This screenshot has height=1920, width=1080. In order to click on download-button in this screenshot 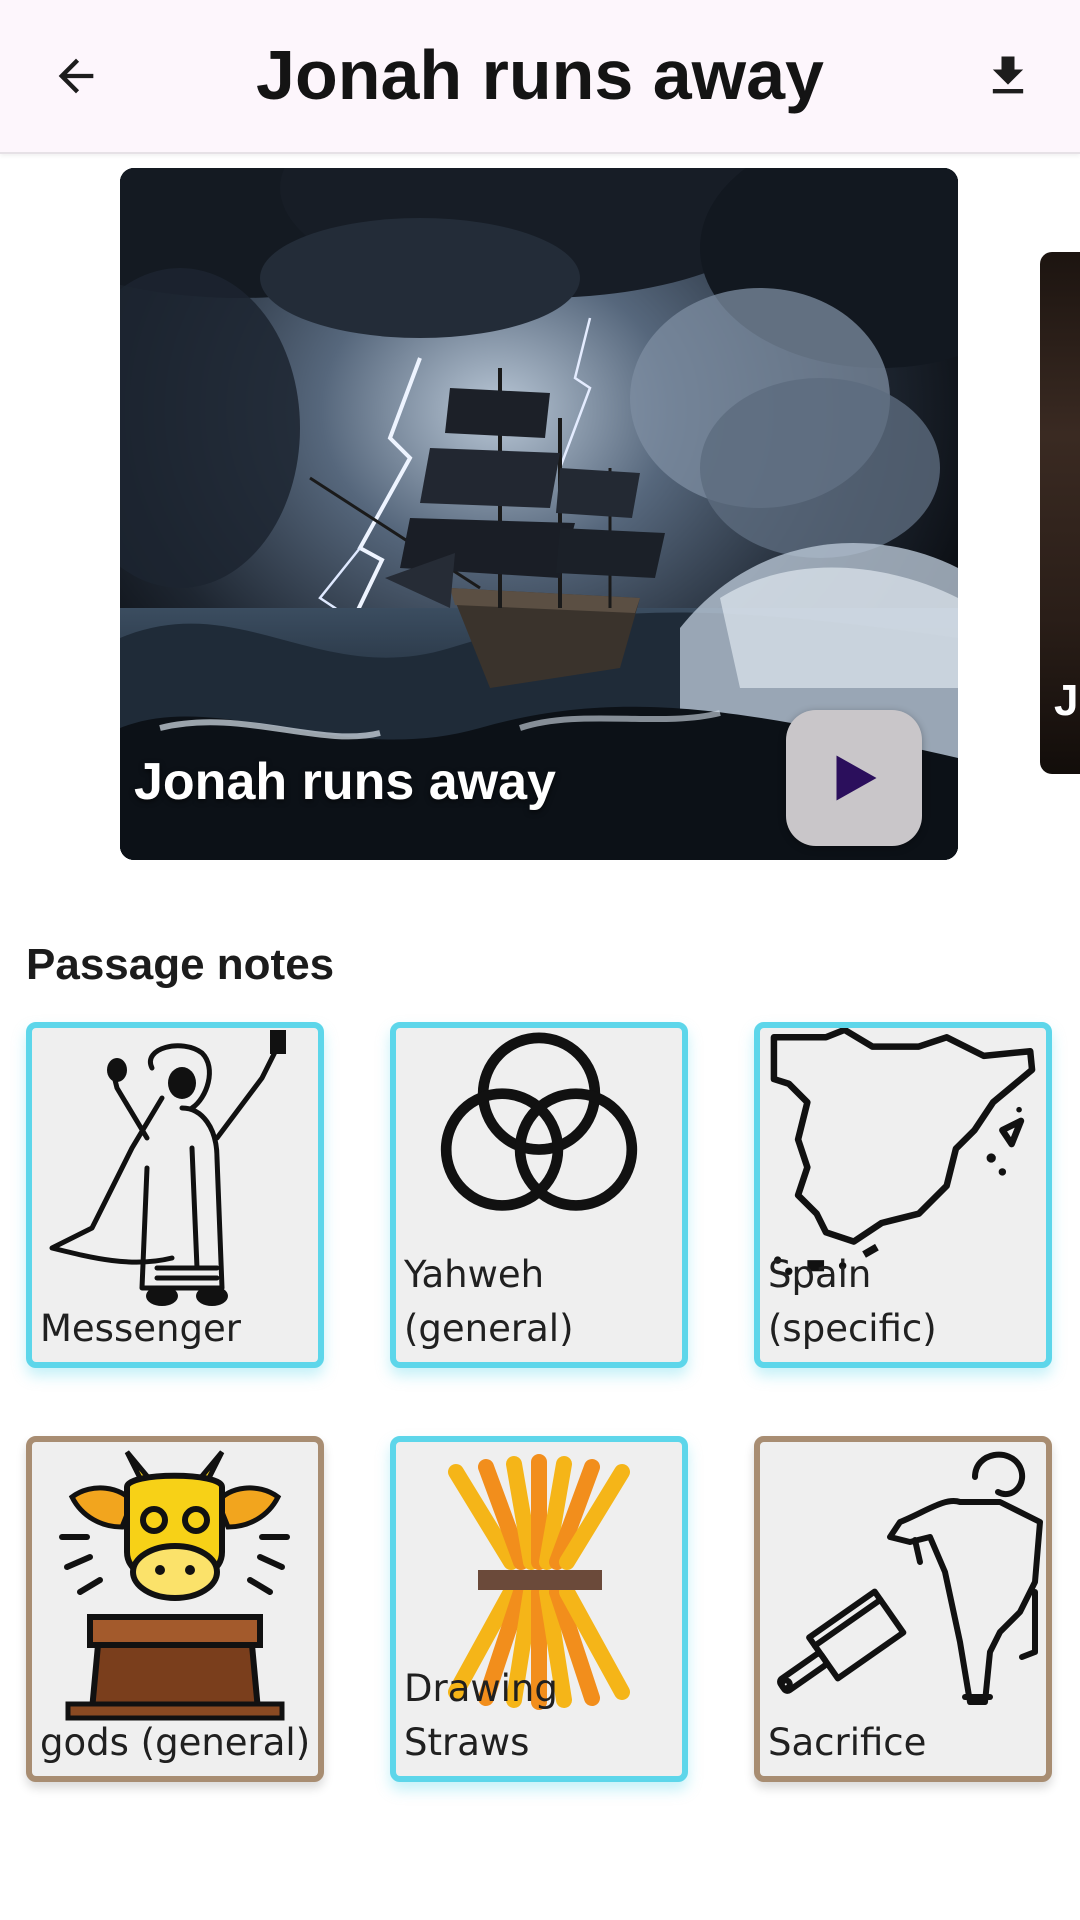, I will do `click(1008, 76)`.